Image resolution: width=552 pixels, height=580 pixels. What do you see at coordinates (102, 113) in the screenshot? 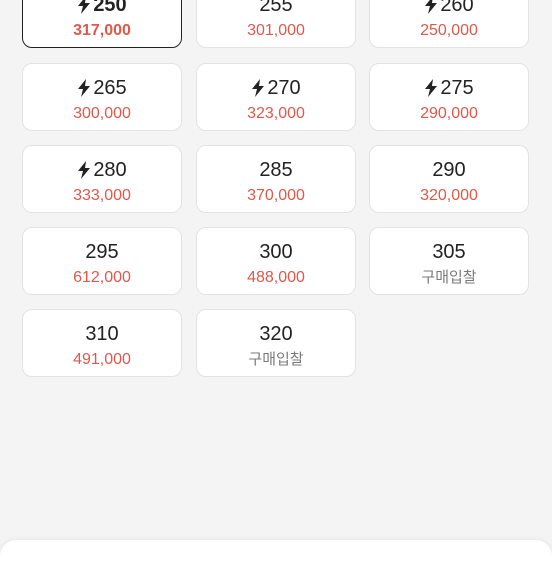
I see `price-label: 300,000` at bounding box center [102, 113].